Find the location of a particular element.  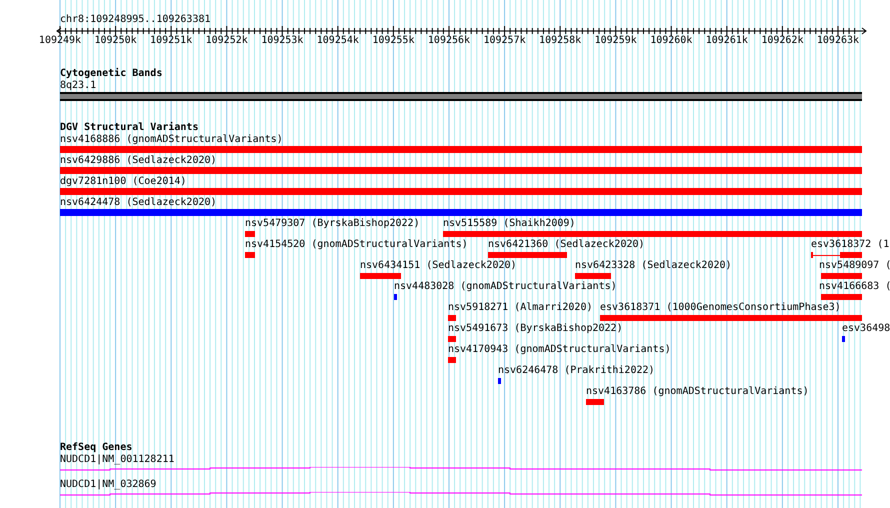

variant-label: nsv4154520 (gnomADStructuralVariants) is located at coordinates (356, 245).